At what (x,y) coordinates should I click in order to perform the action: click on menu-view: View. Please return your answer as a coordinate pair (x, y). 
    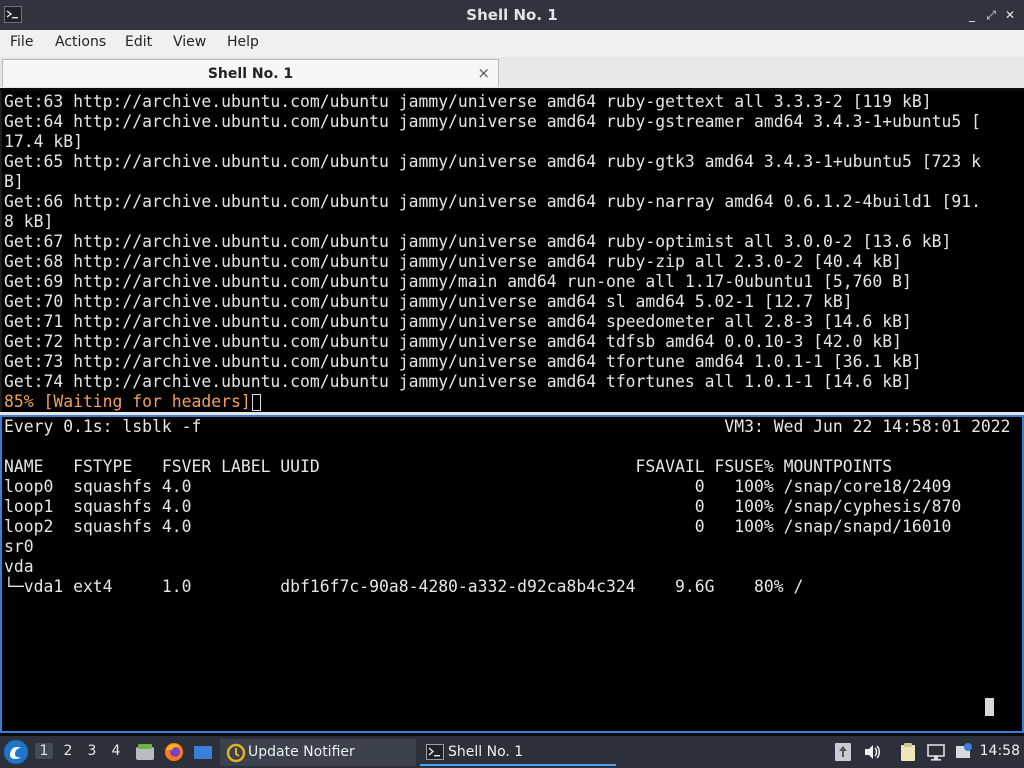
    Looking at the image, I should click on (189, 42).